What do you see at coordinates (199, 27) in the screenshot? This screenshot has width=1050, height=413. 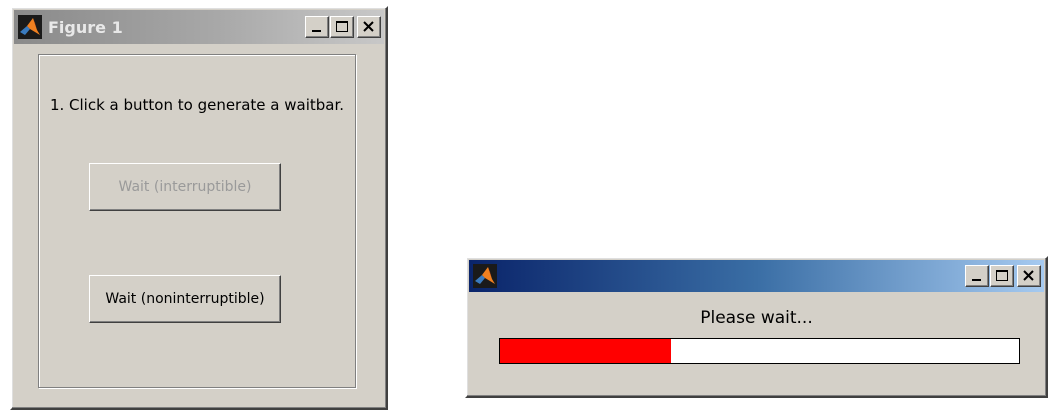 I see `figure-titlebar: Figure 1` at bounding box center [199, 27].